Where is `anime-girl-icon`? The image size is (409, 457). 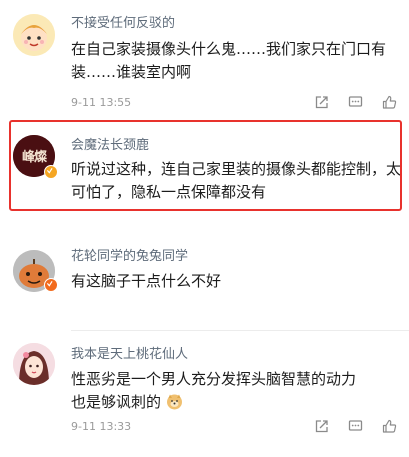 anime-girl-icon is located at coordinates (34, 364).